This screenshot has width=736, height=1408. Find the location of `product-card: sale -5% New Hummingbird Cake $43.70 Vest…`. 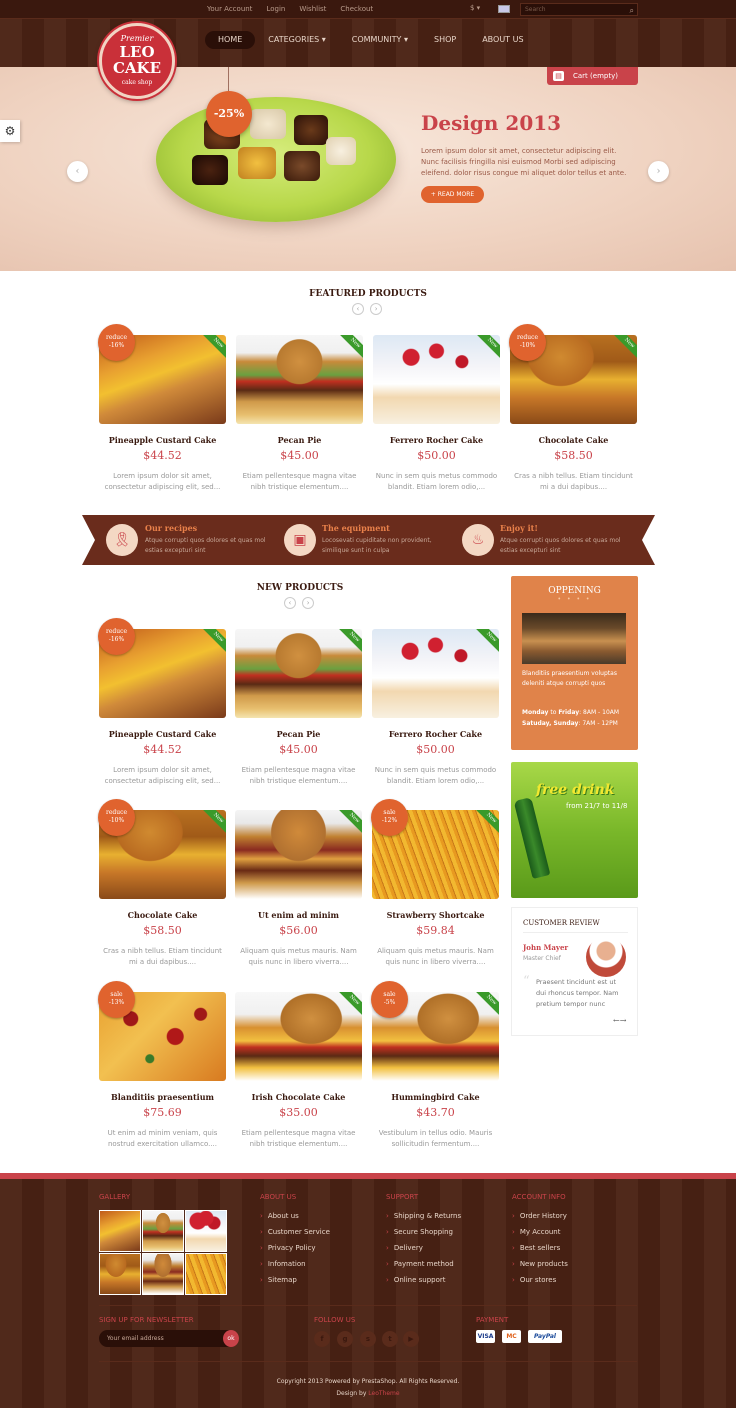

product-card: sale -5% New Hummingbird Cake $43.70 Vest… is located at coordinates (435, 1065).